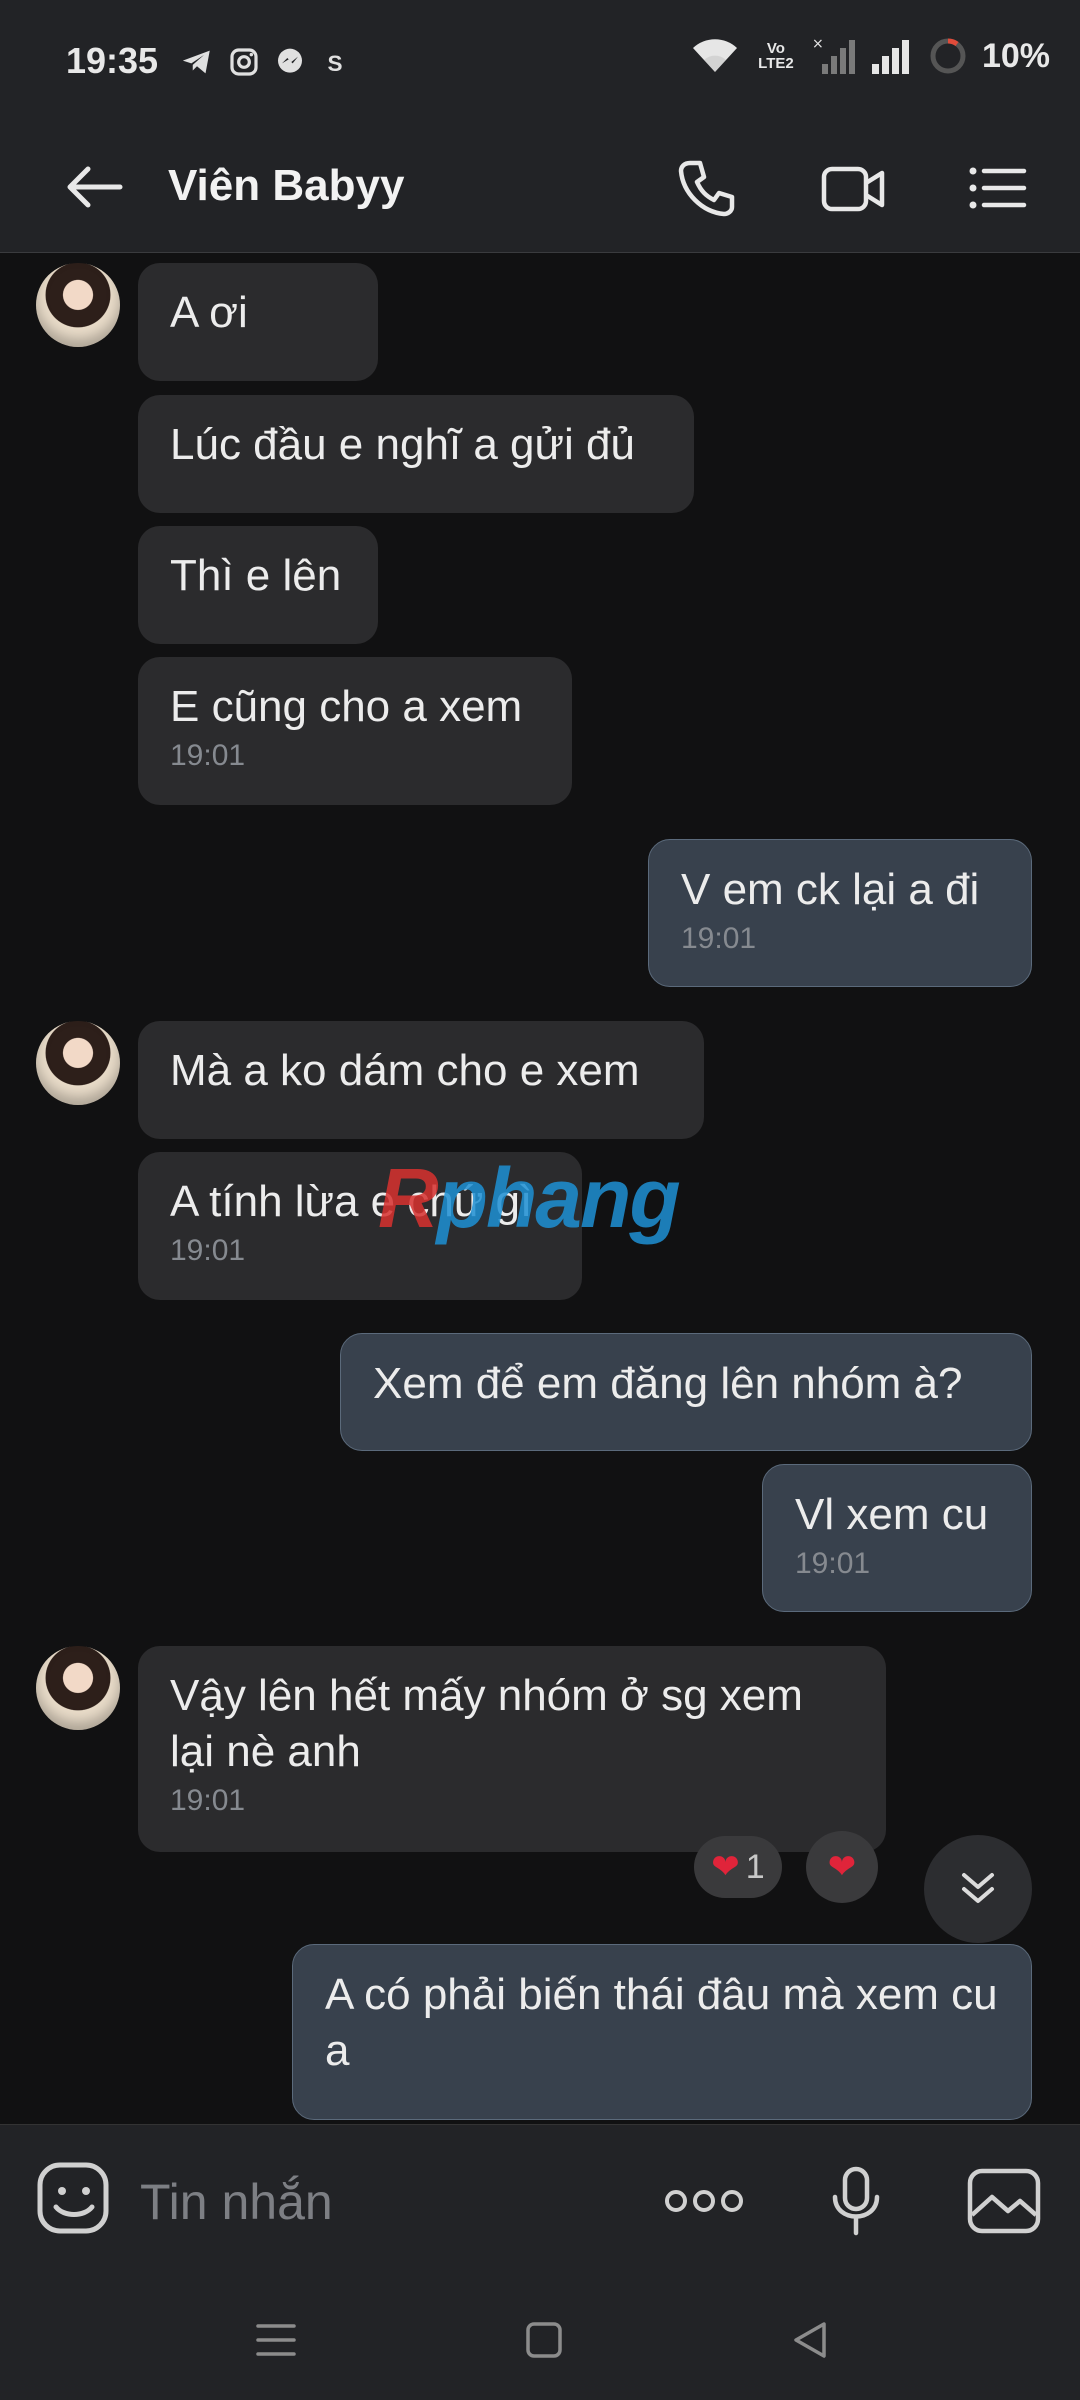 The width and height of the screenshot is (1080, 2400). What do you see at coordinates (714, 55) in the screenshot?
I see `wifi-icon` at bounding box center [714, 55].